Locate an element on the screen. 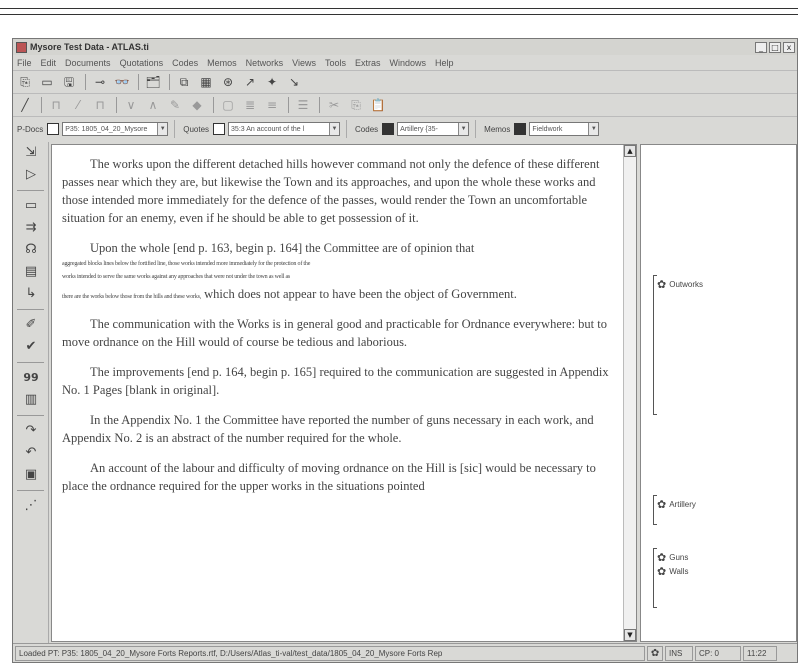 This screenshot has height=663, width=798. menu-windows: Windows is located at coordinates (408, 63).